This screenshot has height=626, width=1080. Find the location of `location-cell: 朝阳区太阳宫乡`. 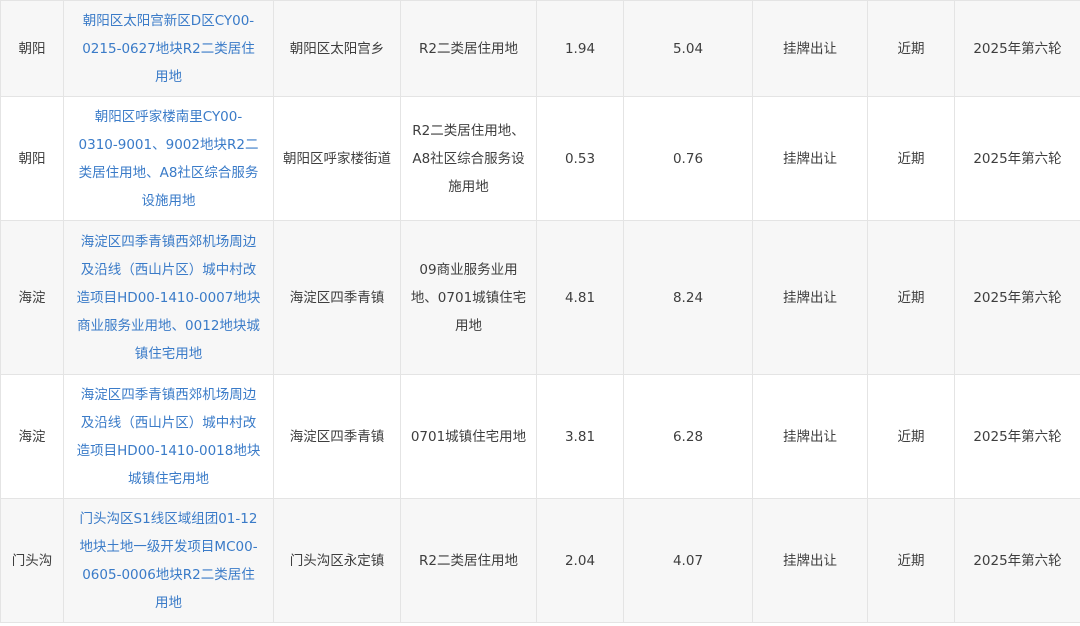

location-cell: 朝阳区太阳宫乡 is located at coordinates (337, 48).